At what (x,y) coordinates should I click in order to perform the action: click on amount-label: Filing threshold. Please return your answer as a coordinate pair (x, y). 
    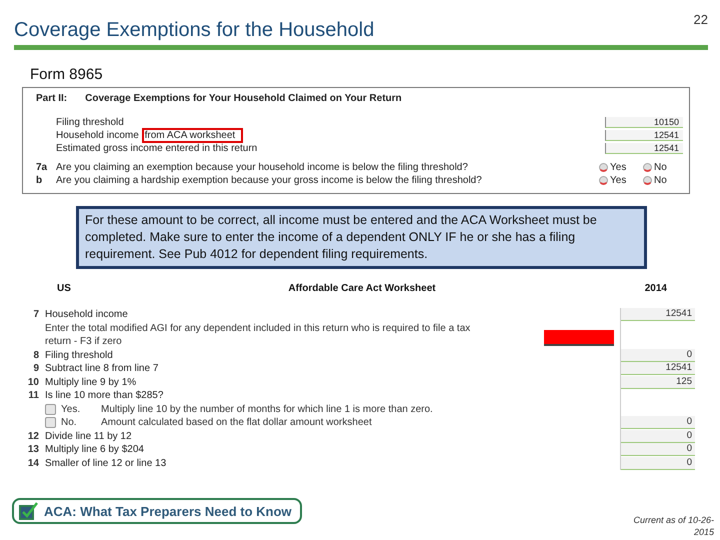
    Looking at the image, I should click on (90, 122).